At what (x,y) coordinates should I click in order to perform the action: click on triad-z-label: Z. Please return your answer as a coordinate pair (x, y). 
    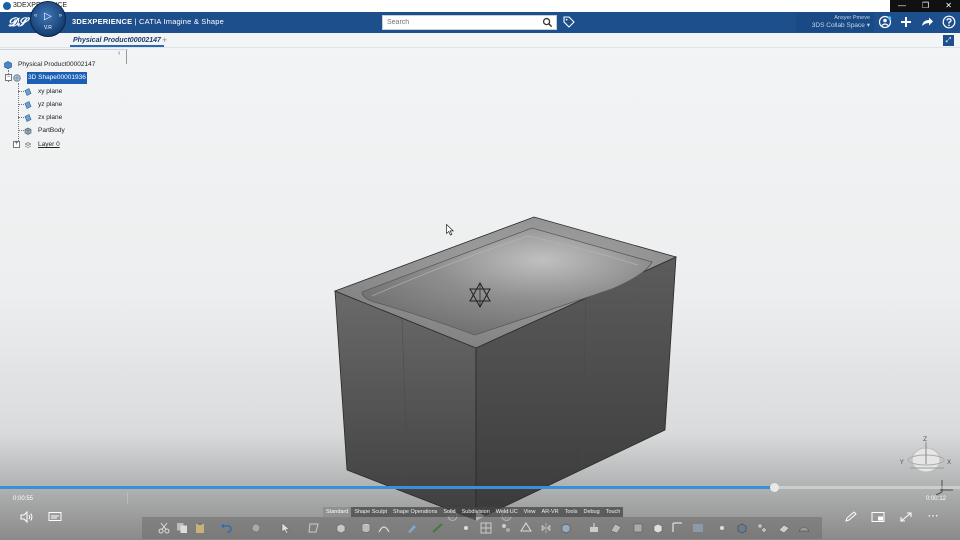
    Looking at the image, I should click on (925, 439).